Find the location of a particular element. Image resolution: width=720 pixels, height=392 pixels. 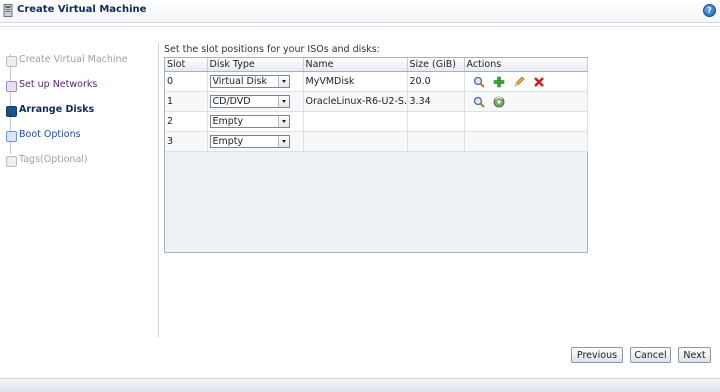

disk-type-cell: Virtual Disk is located at coordinates (255, 81).